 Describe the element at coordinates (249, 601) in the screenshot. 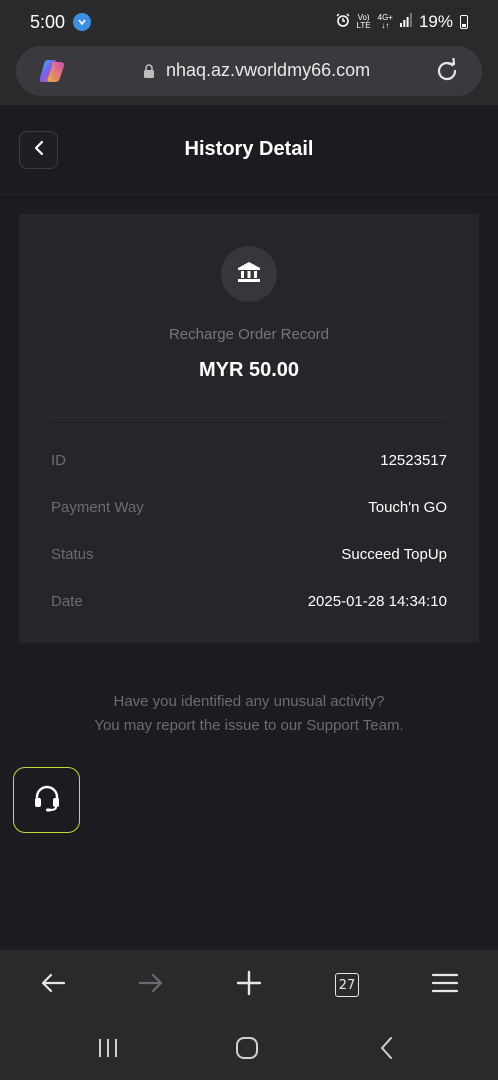

I see `detail-row-date: Date 2025-01-28 14:34:10` at that location.